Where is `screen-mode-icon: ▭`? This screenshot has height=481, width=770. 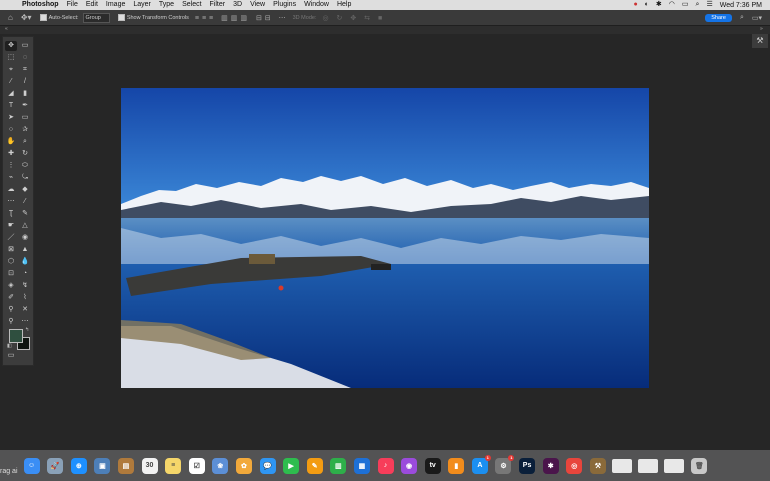 screen-mode-icon: ▭ is located at coordinates (11, 356).